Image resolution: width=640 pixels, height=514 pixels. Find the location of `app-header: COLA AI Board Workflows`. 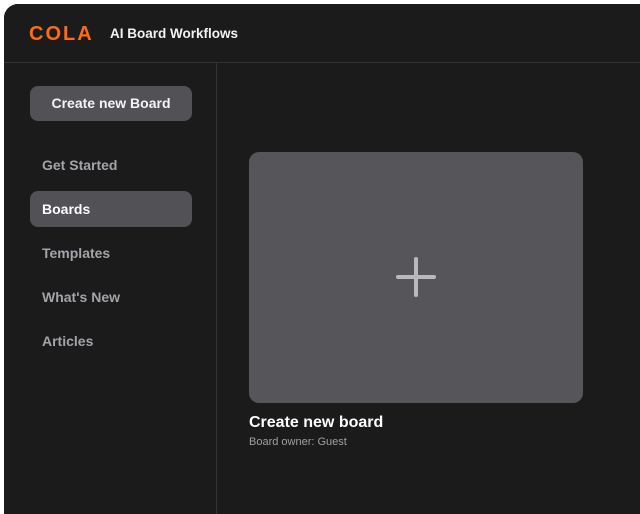

app-header: COLA AI Board Workflows is located at coordinates (322, 33).